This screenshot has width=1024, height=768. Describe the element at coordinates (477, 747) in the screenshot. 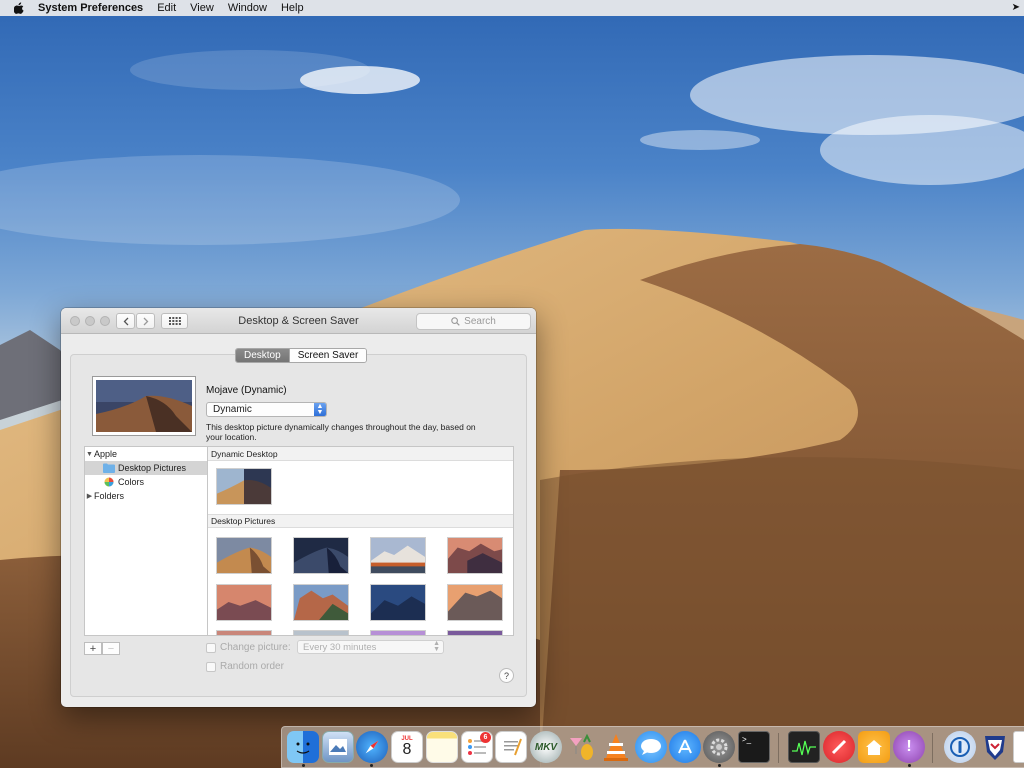

I see `reminders-icon: 6` at that location.